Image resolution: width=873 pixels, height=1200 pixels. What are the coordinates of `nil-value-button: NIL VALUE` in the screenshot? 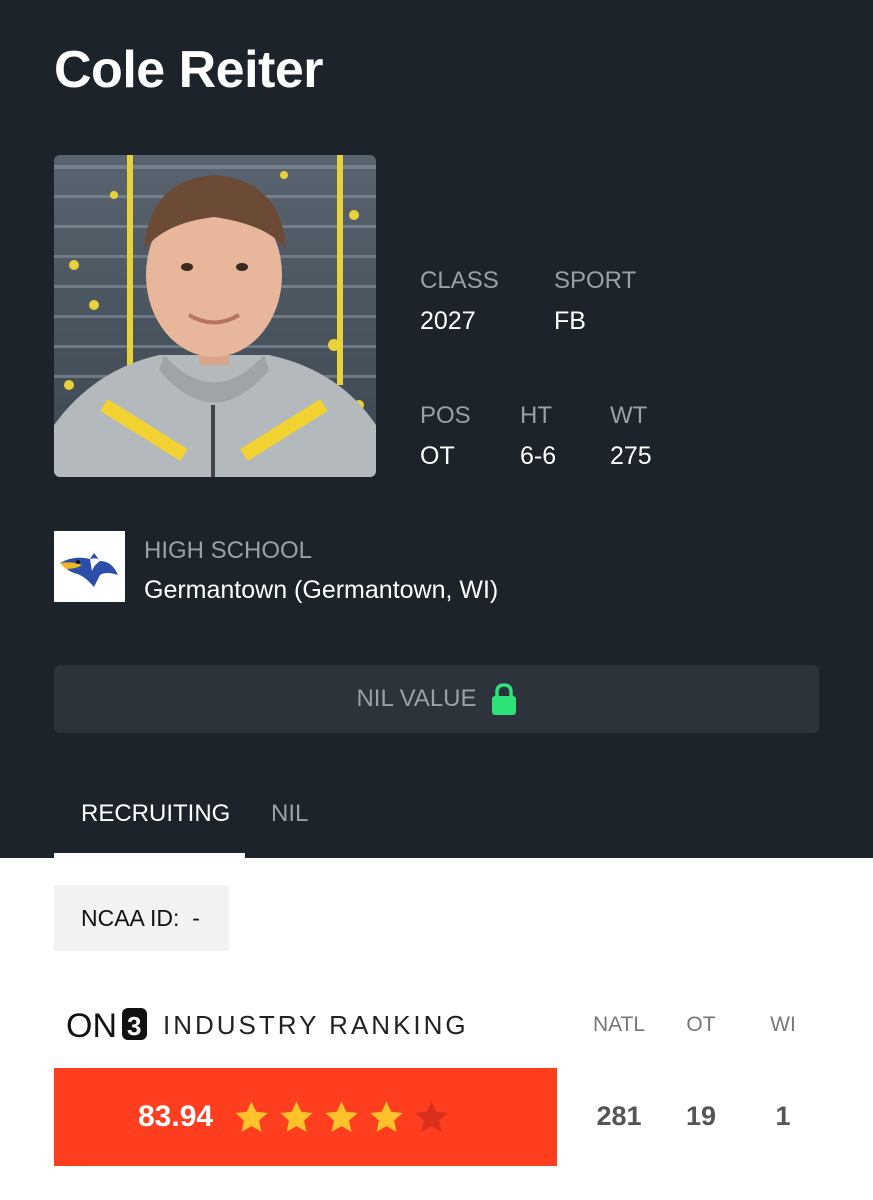 It's located at (436, 699).